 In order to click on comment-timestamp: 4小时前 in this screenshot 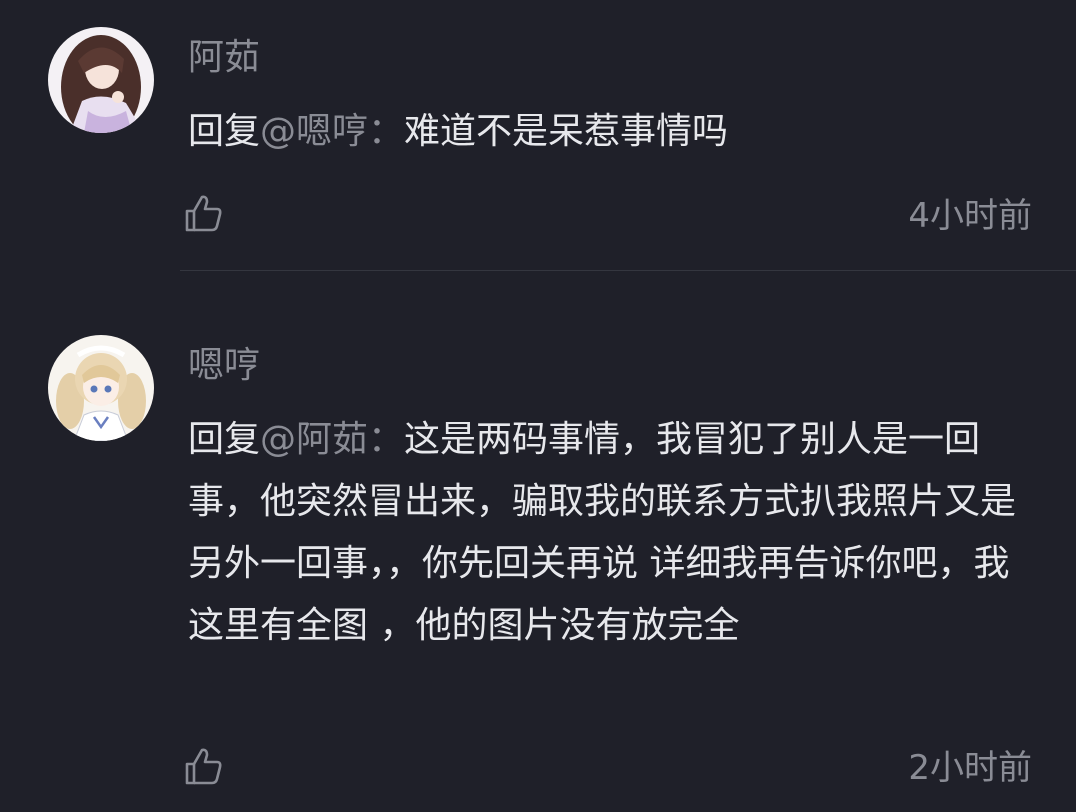, I will do `click(970, 216)`.